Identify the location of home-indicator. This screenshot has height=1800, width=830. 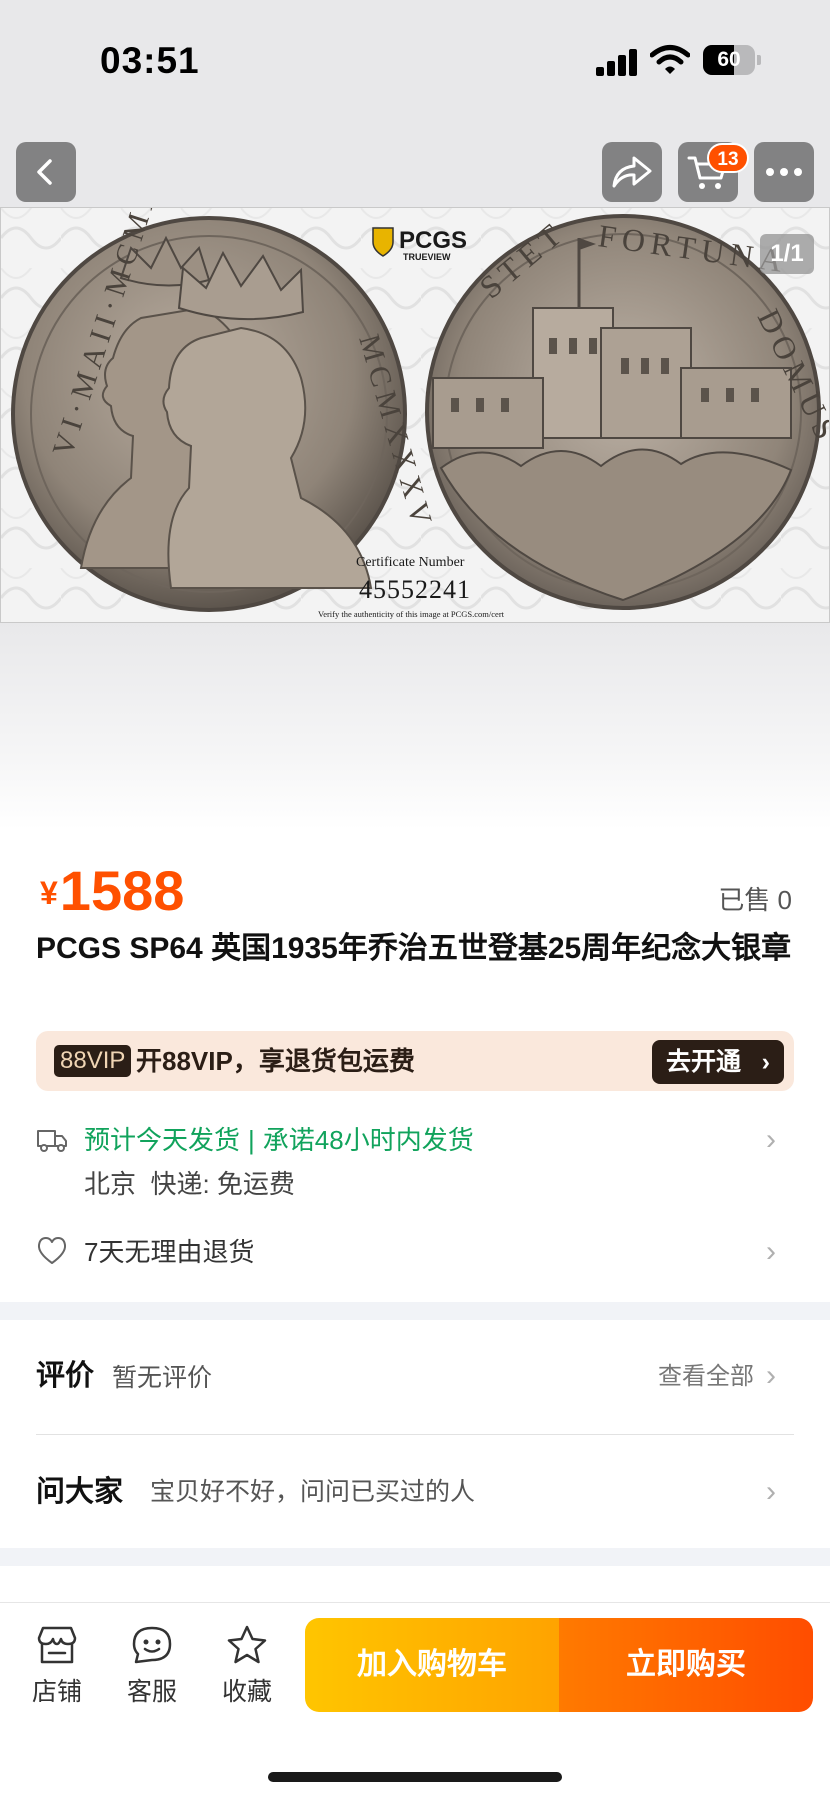
(415, 1777).